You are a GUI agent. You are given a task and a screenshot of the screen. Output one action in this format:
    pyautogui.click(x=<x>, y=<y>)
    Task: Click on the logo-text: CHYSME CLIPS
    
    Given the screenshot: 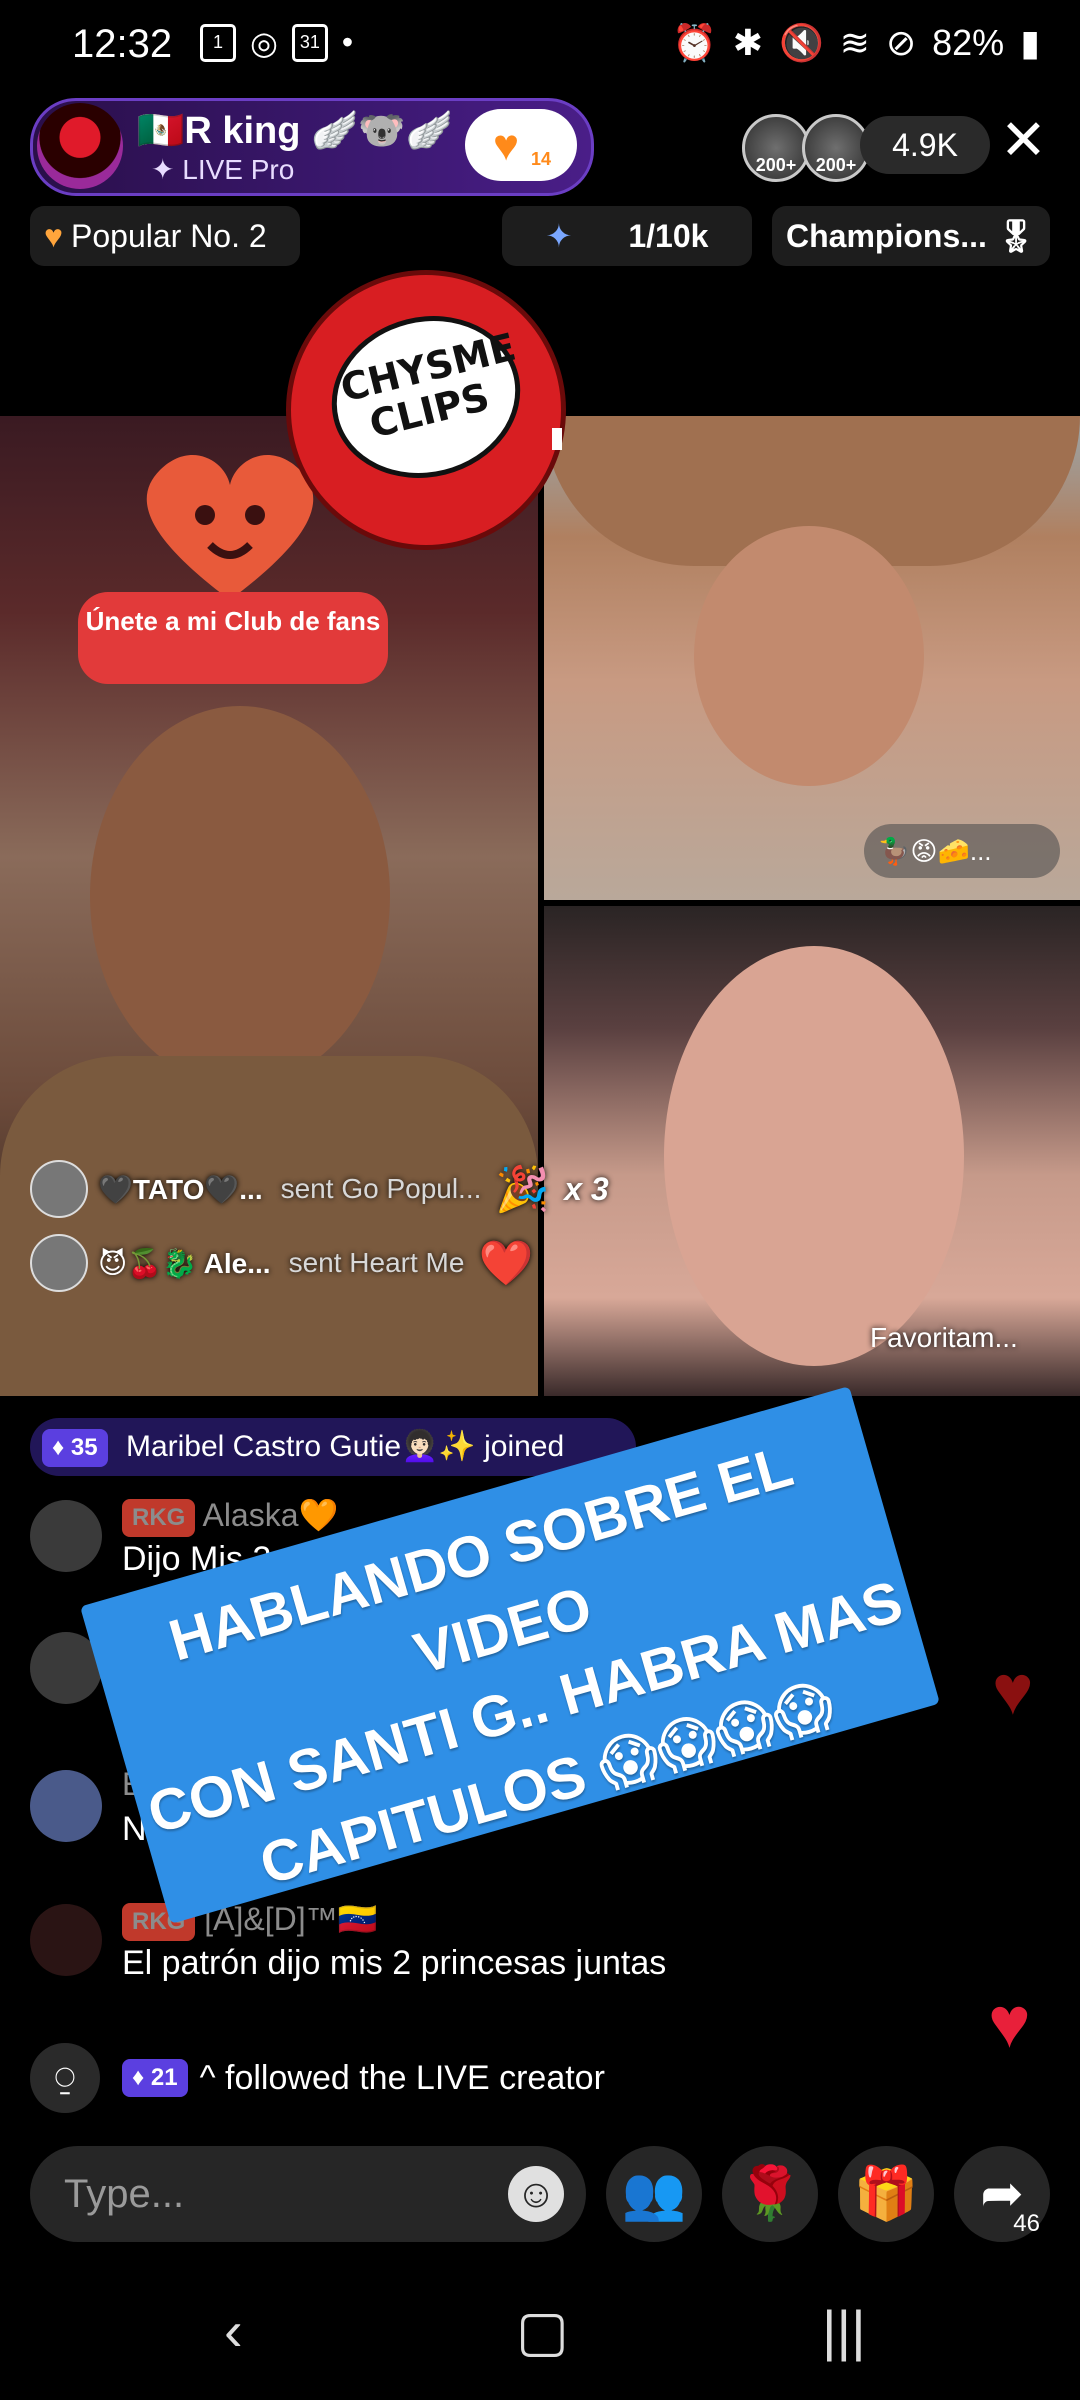 What is the action you would take?
    pyautogui.click(x=428, y=385)
    